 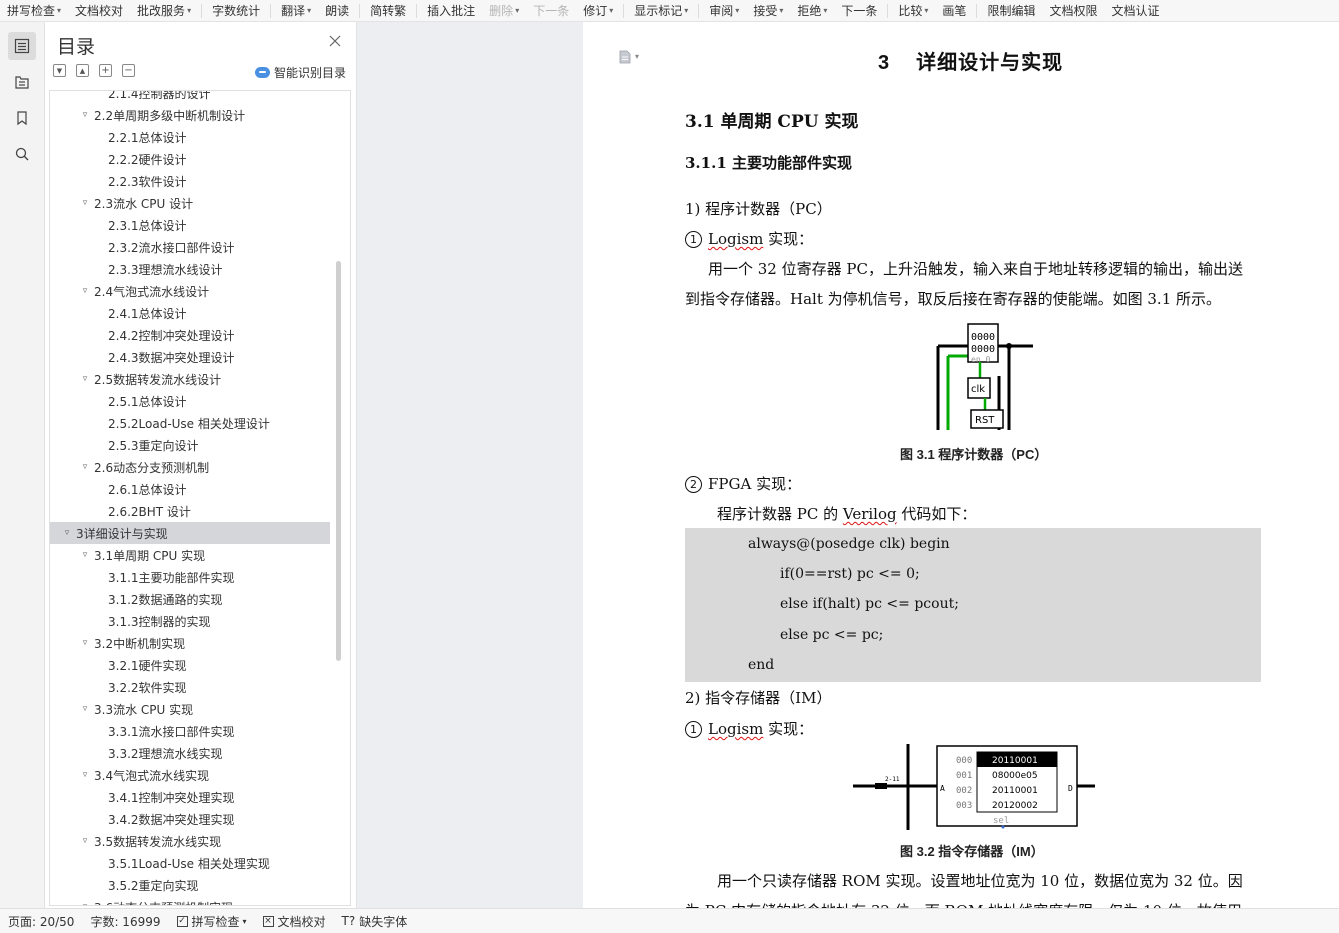 I want to click on toolbar-item: 接受 ▾, so click(x=768, y=10).